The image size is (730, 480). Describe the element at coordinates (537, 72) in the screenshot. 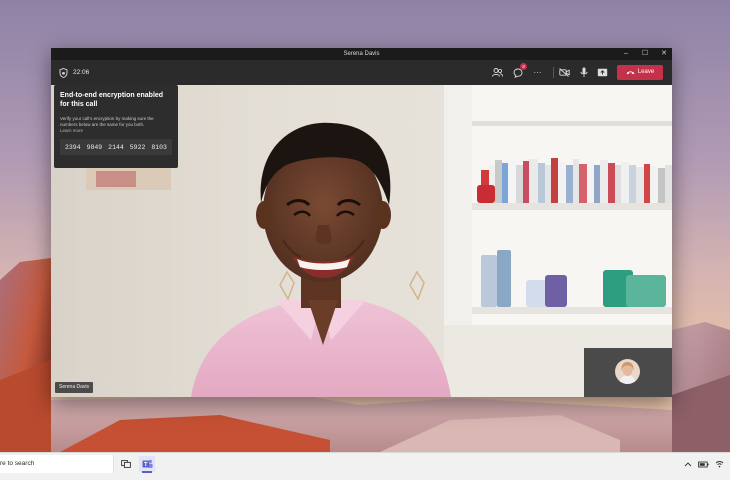

I see `more-icon: ···` at that location.